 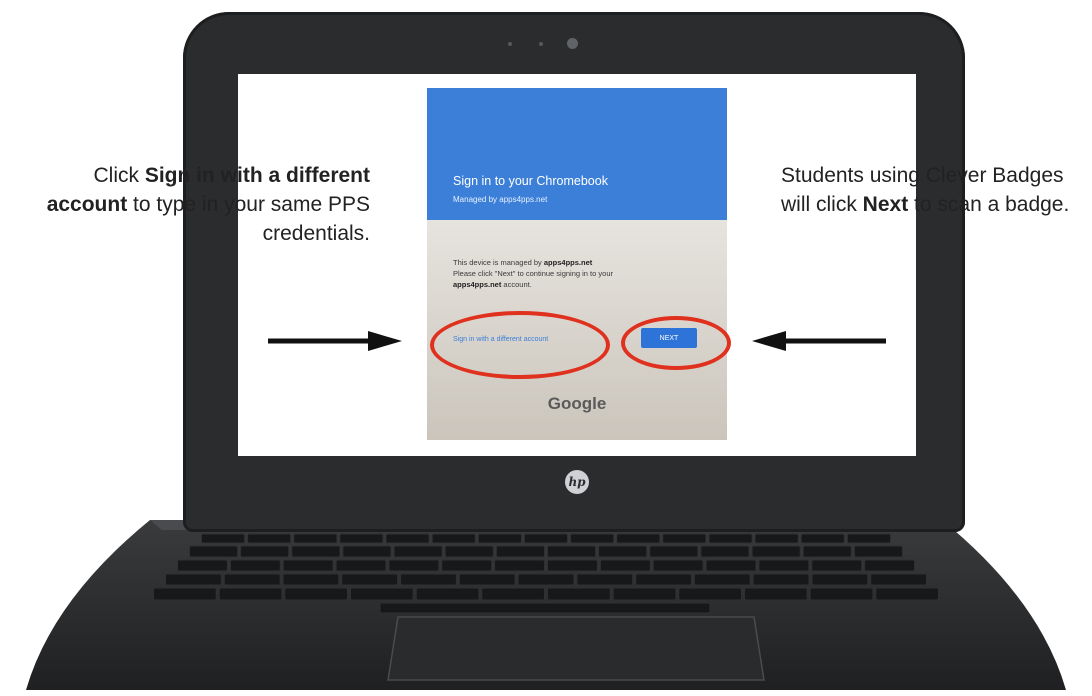 What do you see at coordinates (248, 219) in the screenshot?
I see `left-instruction-suffix: to type in your same PPS credentials.` at bounding box center [248, 219].